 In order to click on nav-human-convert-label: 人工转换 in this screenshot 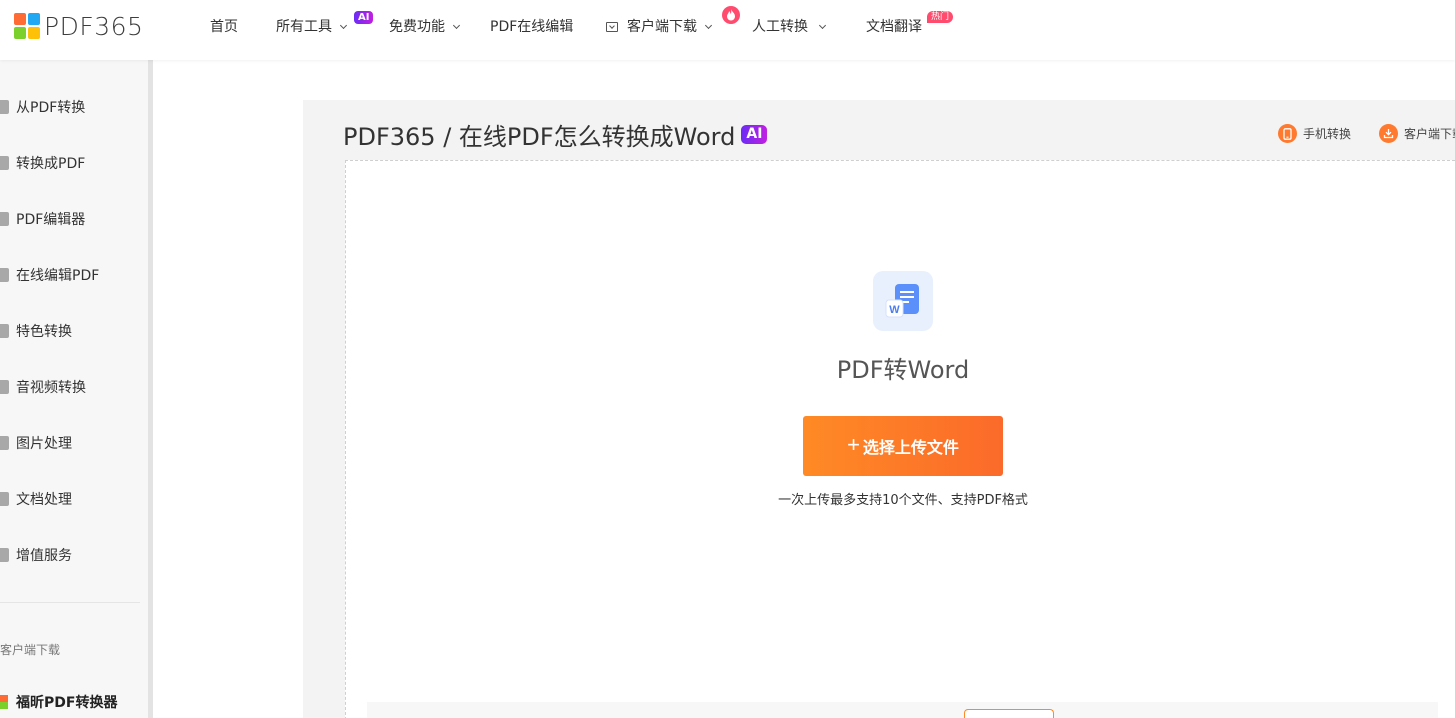, I will do `click(780, 27)`.